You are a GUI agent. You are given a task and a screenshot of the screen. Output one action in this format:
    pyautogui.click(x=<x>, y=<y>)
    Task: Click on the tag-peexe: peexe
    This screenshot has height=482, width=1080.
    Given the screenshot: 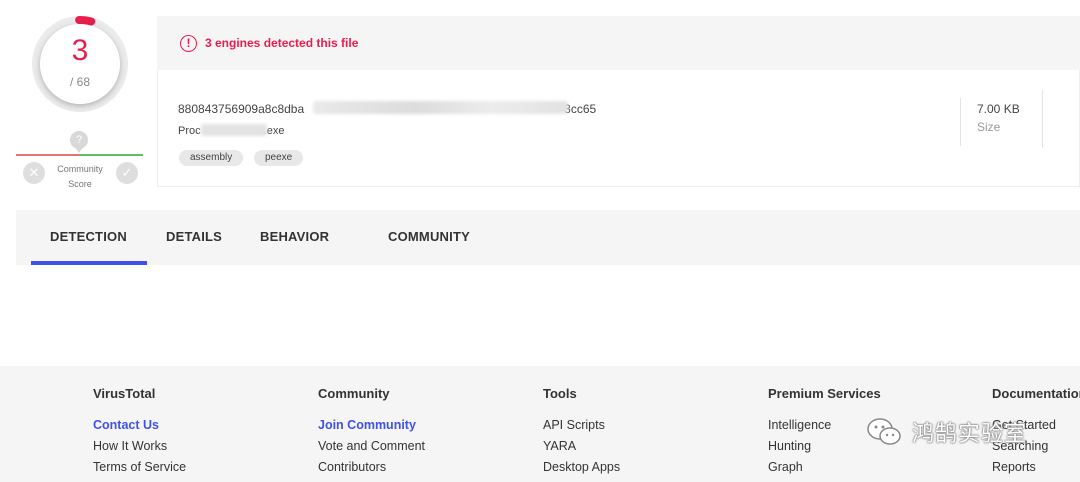 What is the action you would take?
    pyautogui.click(x=279, y=158)
    